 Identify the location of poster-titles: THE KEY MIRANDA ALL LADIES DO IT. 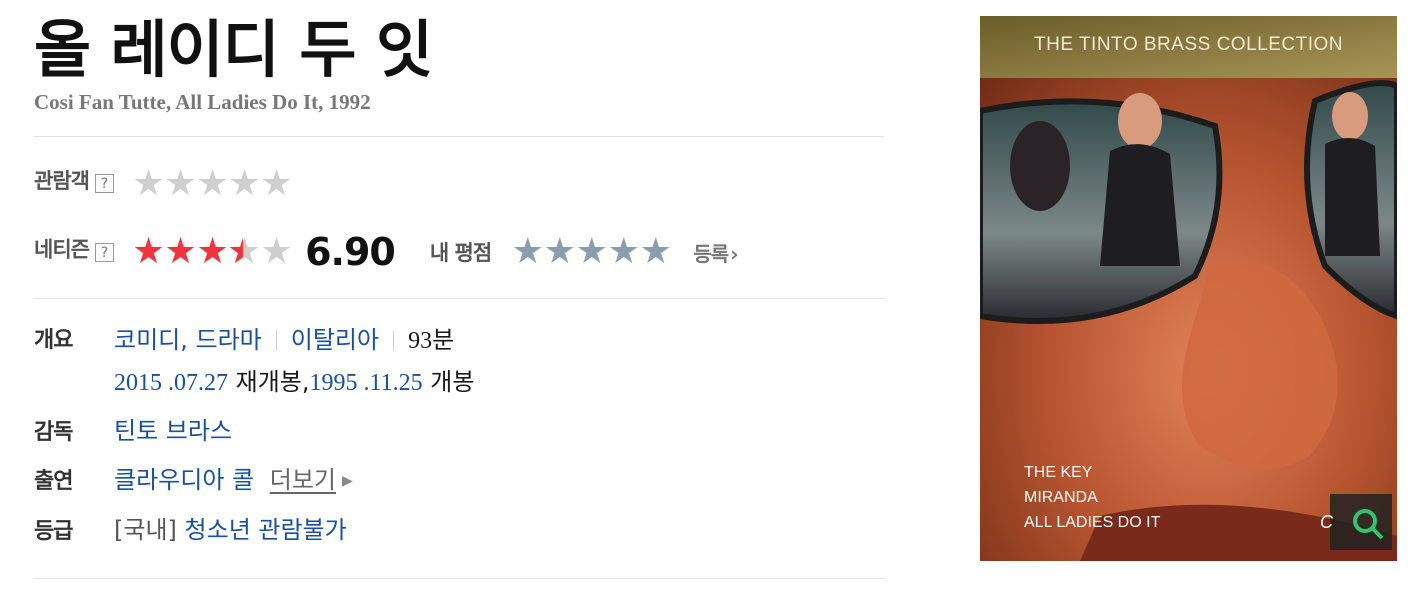
(1092, 497).